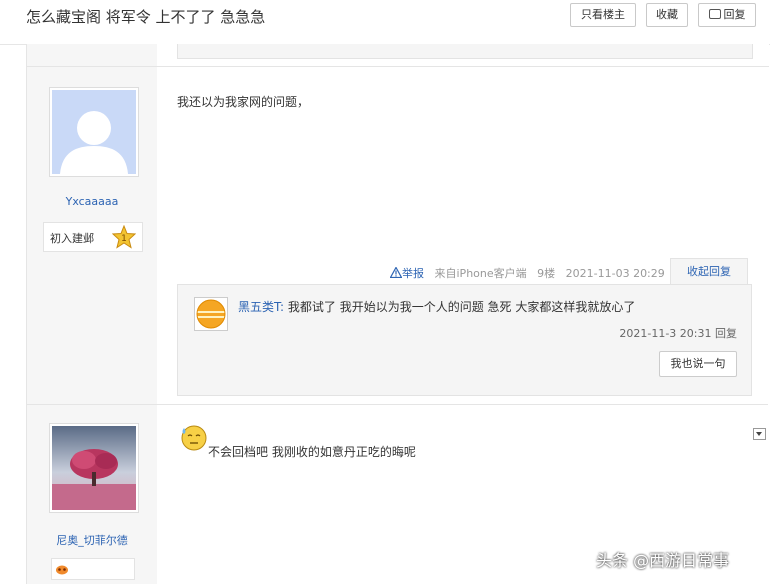  Describe the element at coordinates (663, 560) in the screenshot. I see `watermark-text: 头条 @西游日常事` at that location.